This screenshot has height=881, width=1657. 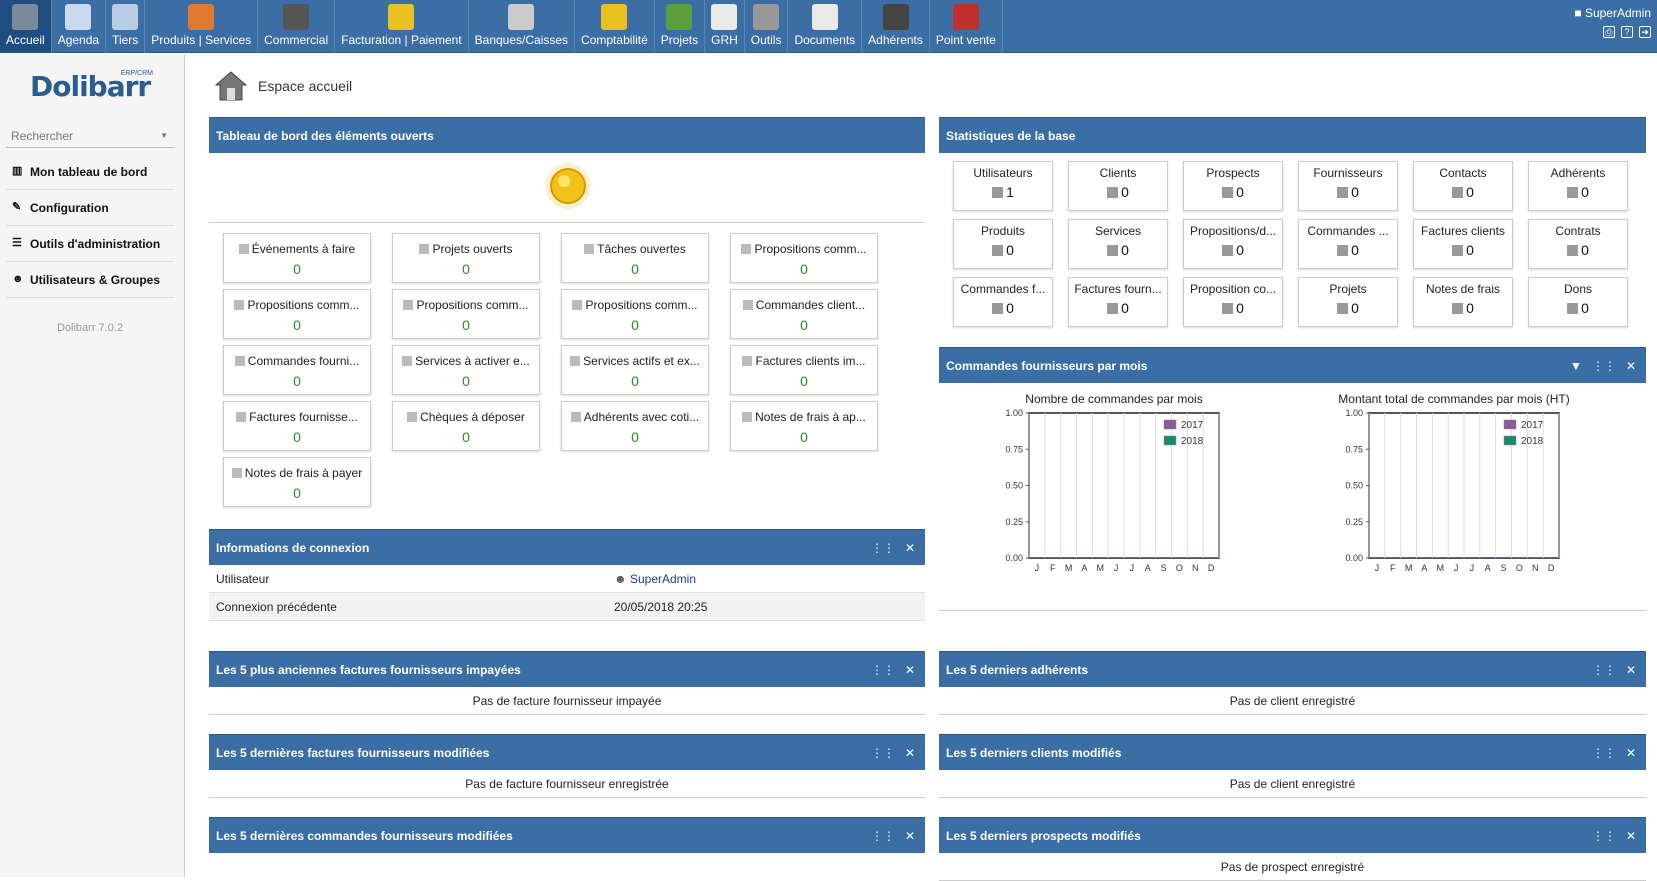 What do you see at coordinates (1463, 244) in the screenshot?
I see `stat-box-factures-clients: Factures clients 0` at bounding box center [1463, 244].